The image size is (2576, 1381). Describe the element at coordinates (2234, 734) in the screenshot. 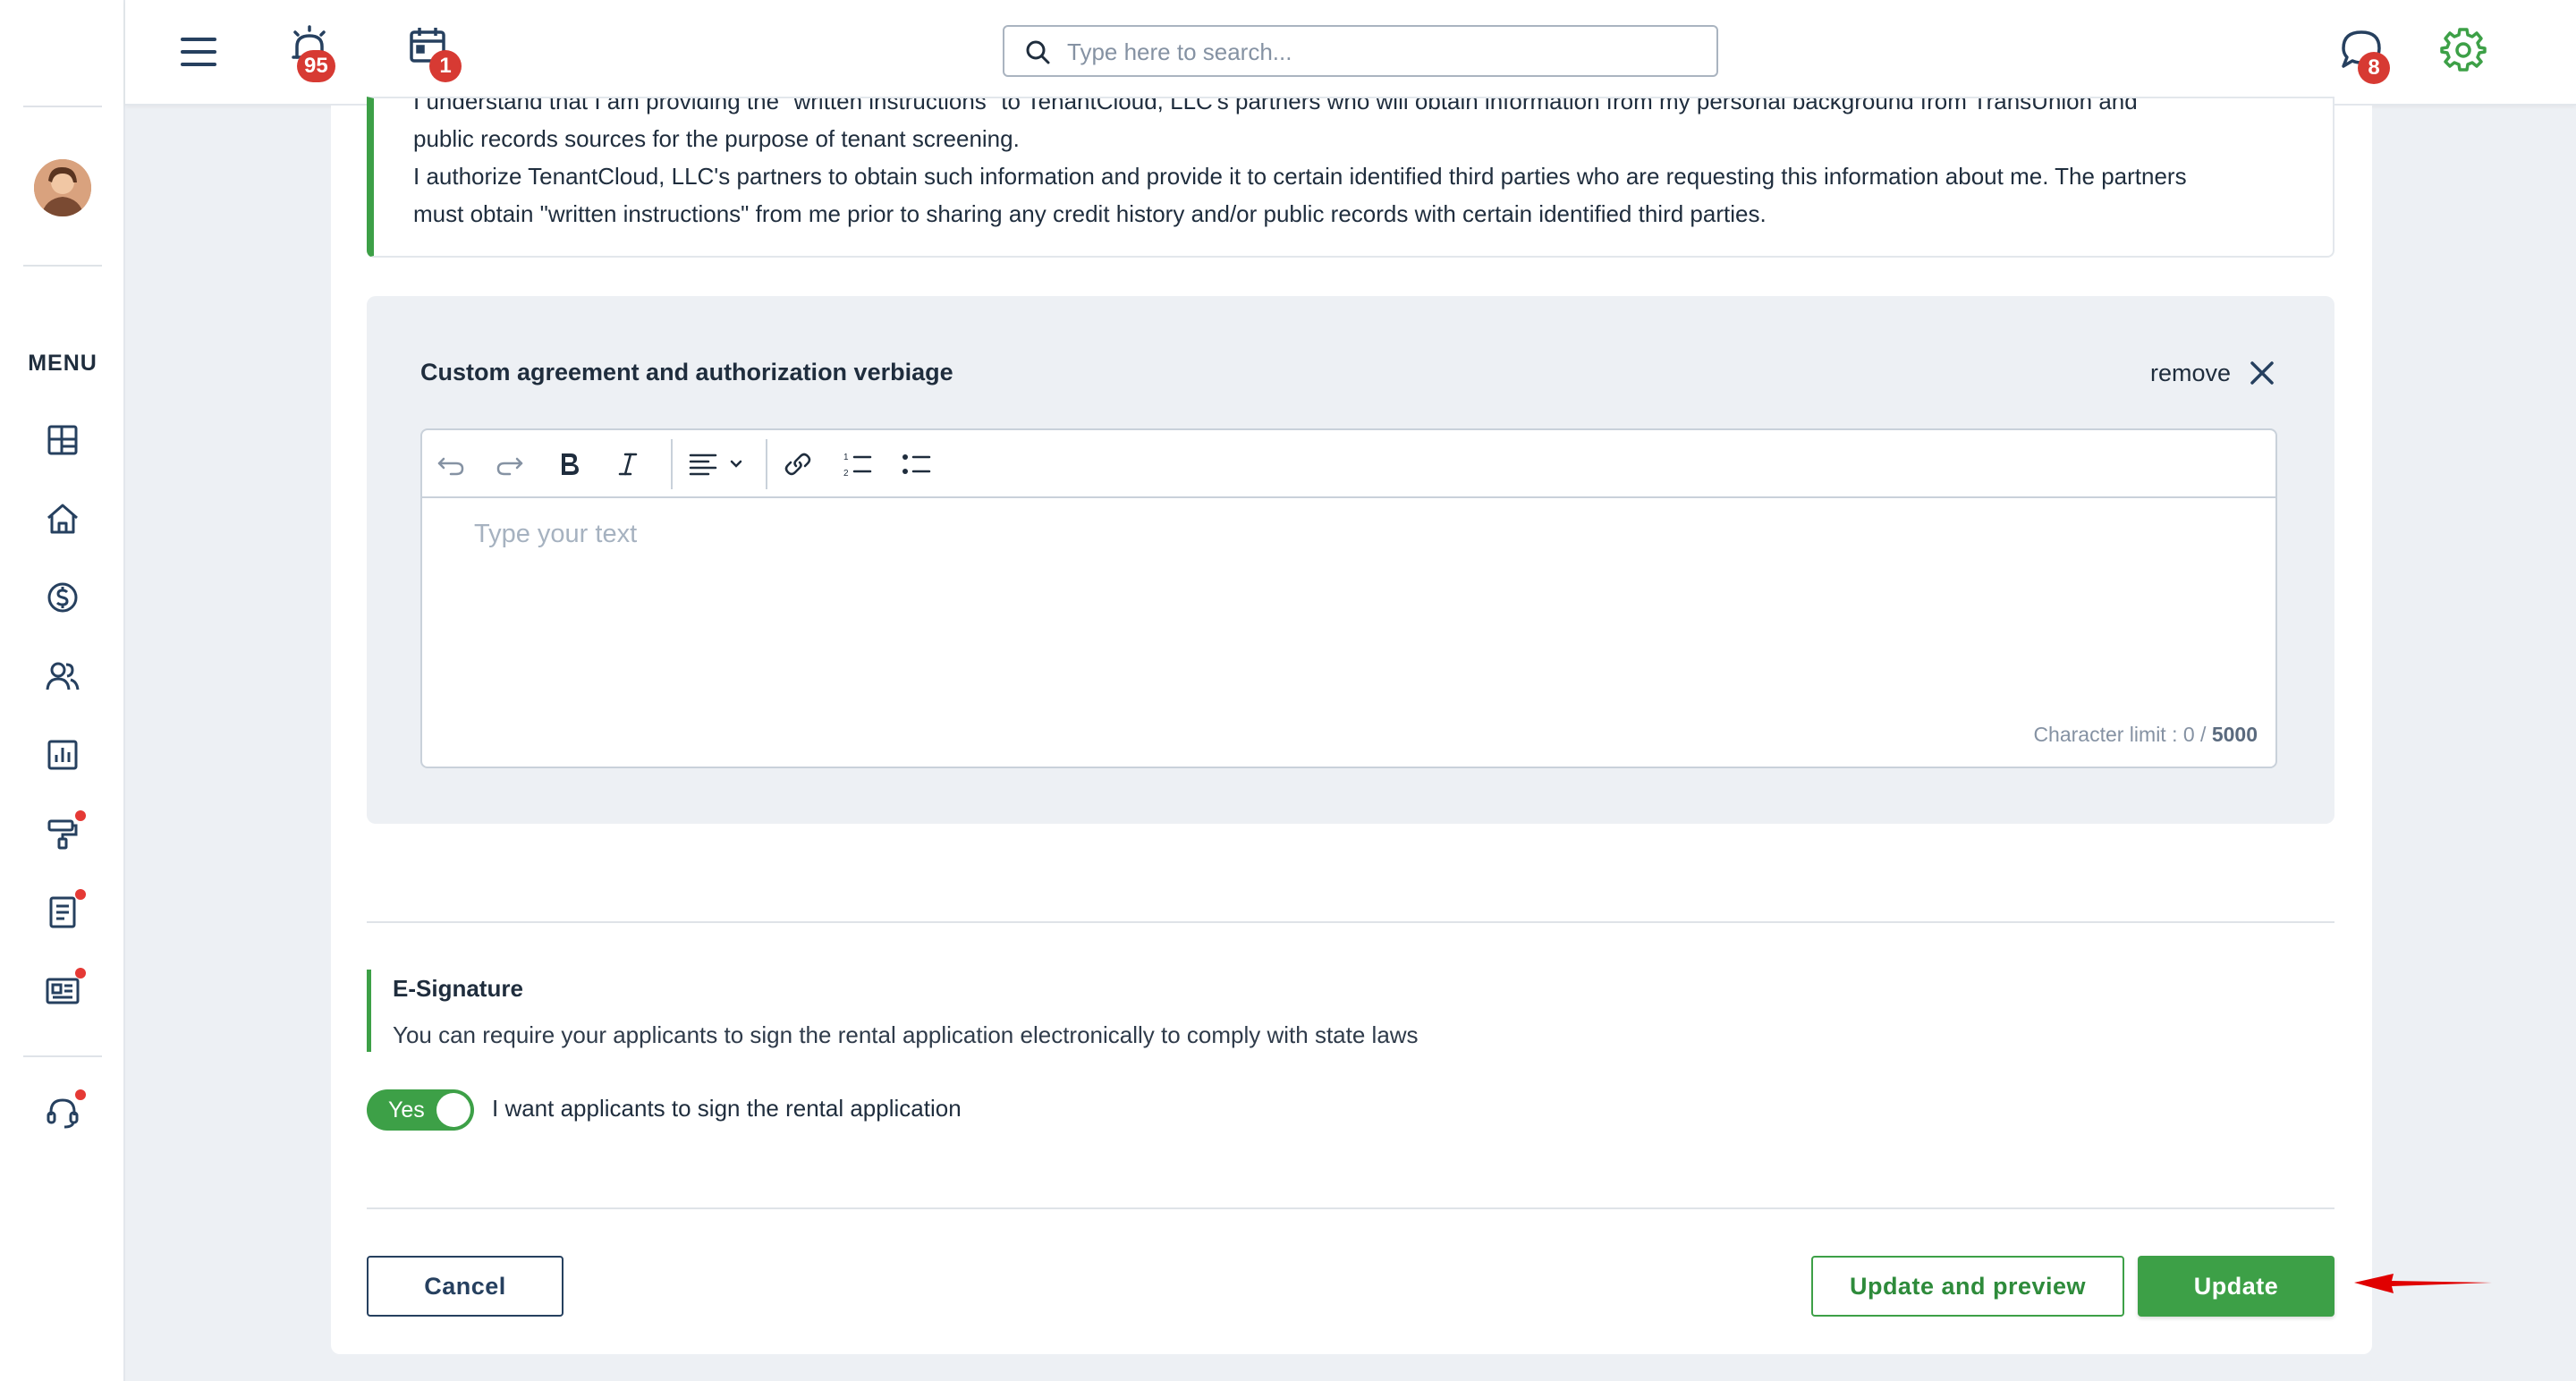

I see `character-limit-max: 5000` at that location.